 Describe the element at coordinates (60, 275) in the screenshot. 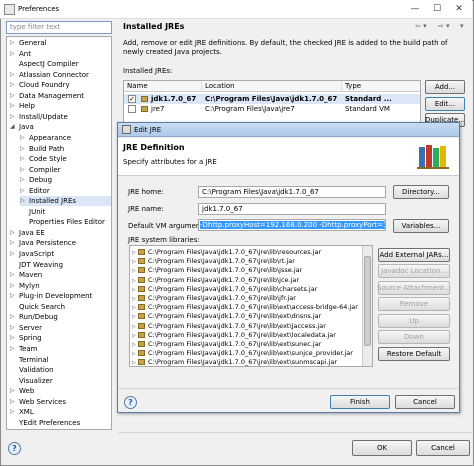

I see `sidebar-item-maven: ▷ Maven` at that location.